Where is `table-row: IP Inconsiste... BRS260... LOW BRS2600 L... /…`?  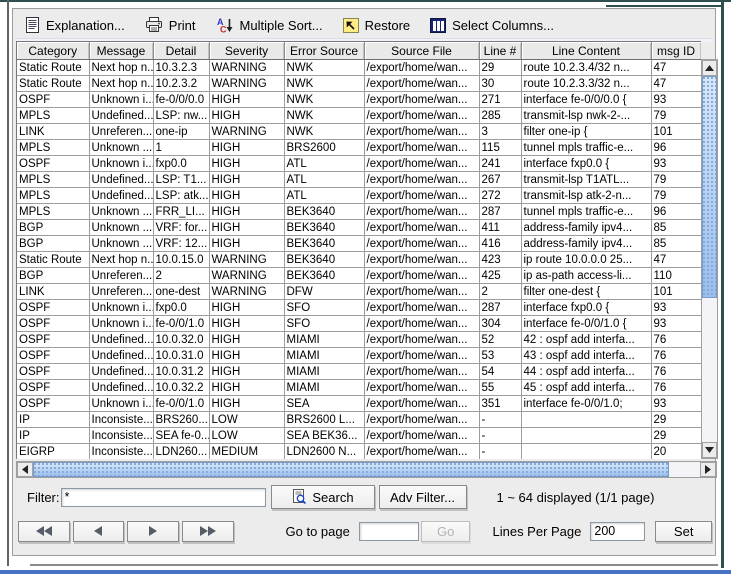 table-row: IP Inconsiste... BRS260... LOW BRS2600 L... /… is located at coordinates (359, 419).